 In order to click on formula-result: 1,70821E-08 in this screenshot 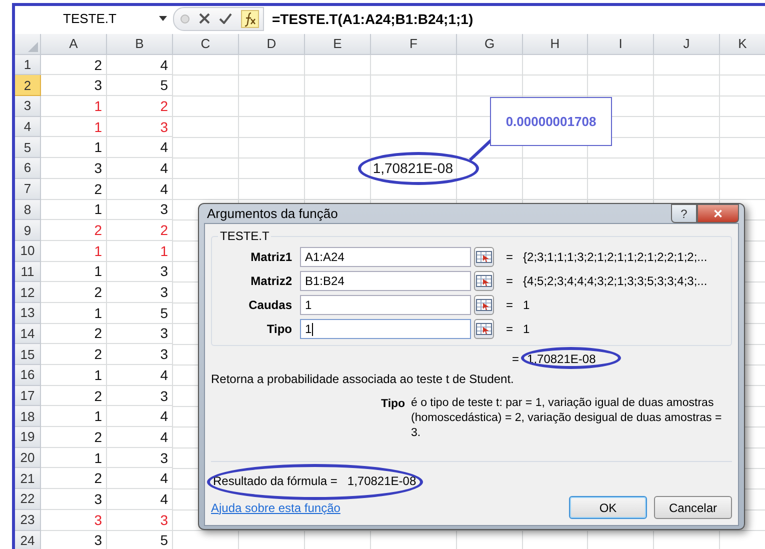, I will do `click(561, 359)`.